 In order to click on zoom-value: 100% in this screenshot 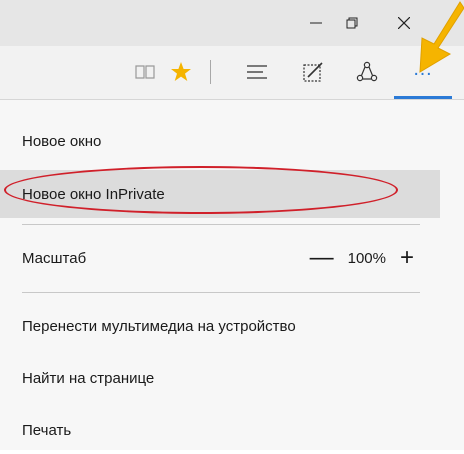, I will do `click(366, 258)`.